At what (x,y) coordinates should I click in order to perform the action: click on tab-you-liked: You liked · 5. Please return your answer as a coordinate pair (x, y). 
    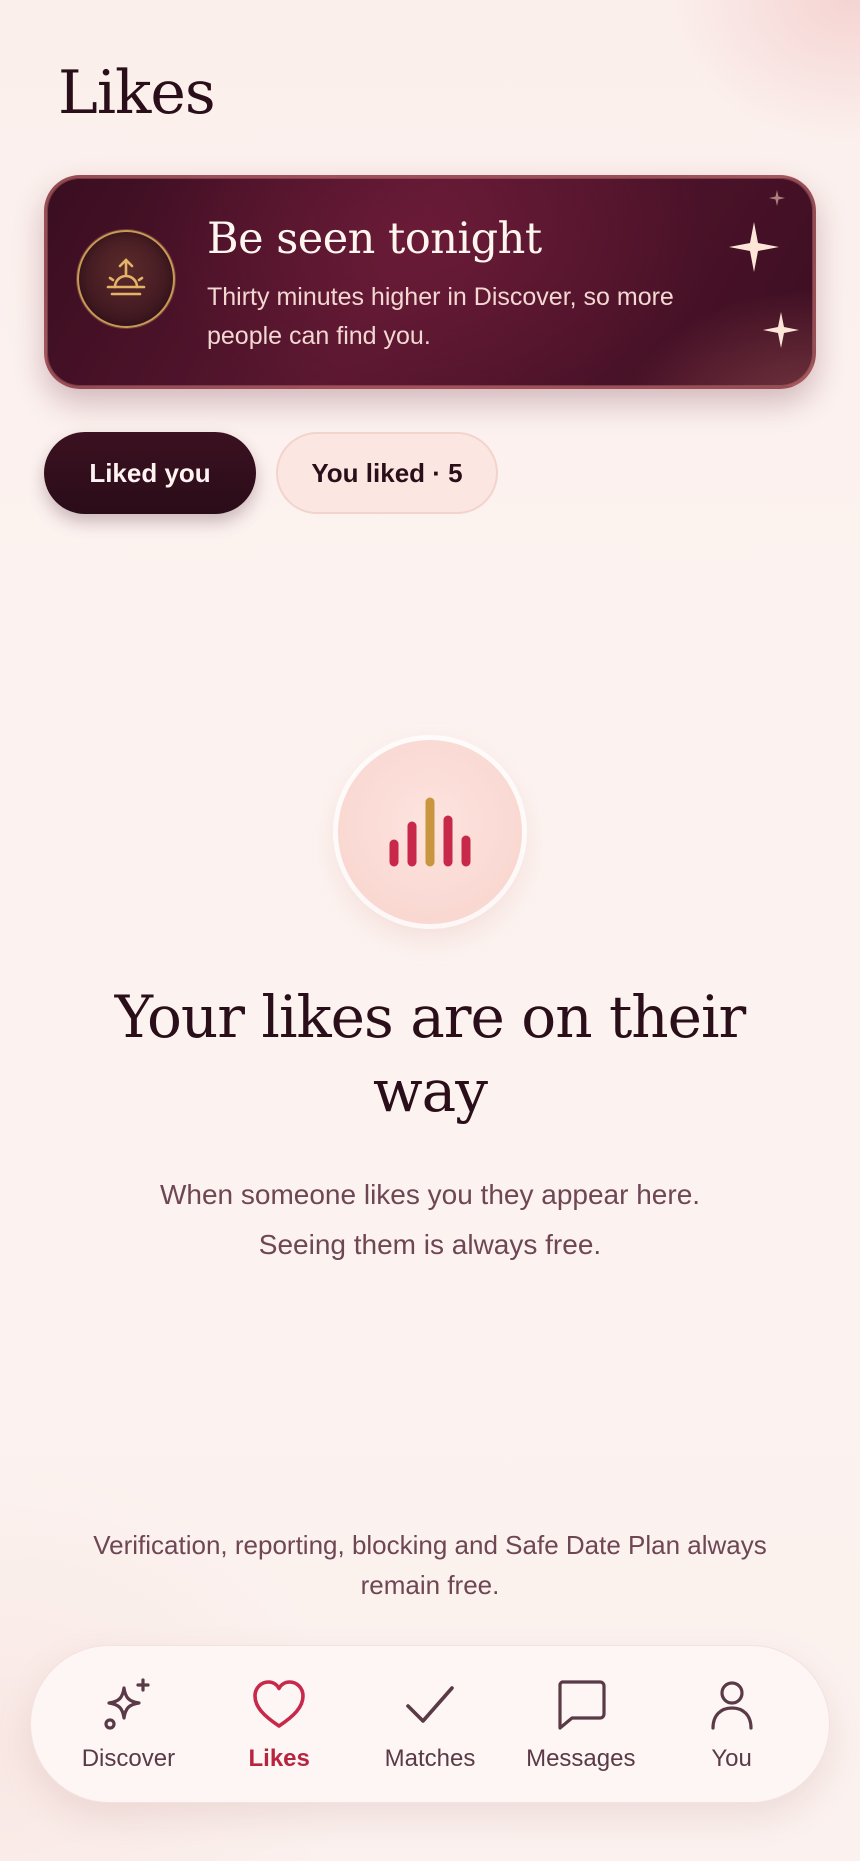
    Looking at the image, I should click on (387, 473).